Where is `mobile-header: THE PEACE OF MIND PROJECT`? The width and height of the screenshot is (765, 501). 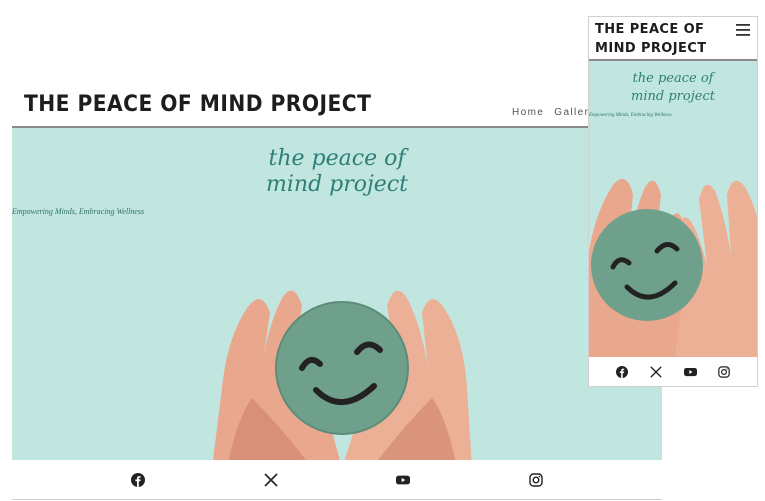 mobile-header: THE PEACE OF MIND PROJECT is located at coordinates (673, 39).